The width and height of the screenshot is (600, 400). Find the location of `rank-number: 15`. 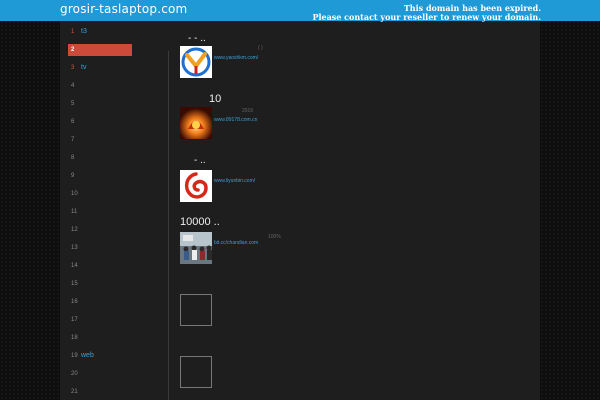

rank-number: 15 is located at coordinates (74, 284).